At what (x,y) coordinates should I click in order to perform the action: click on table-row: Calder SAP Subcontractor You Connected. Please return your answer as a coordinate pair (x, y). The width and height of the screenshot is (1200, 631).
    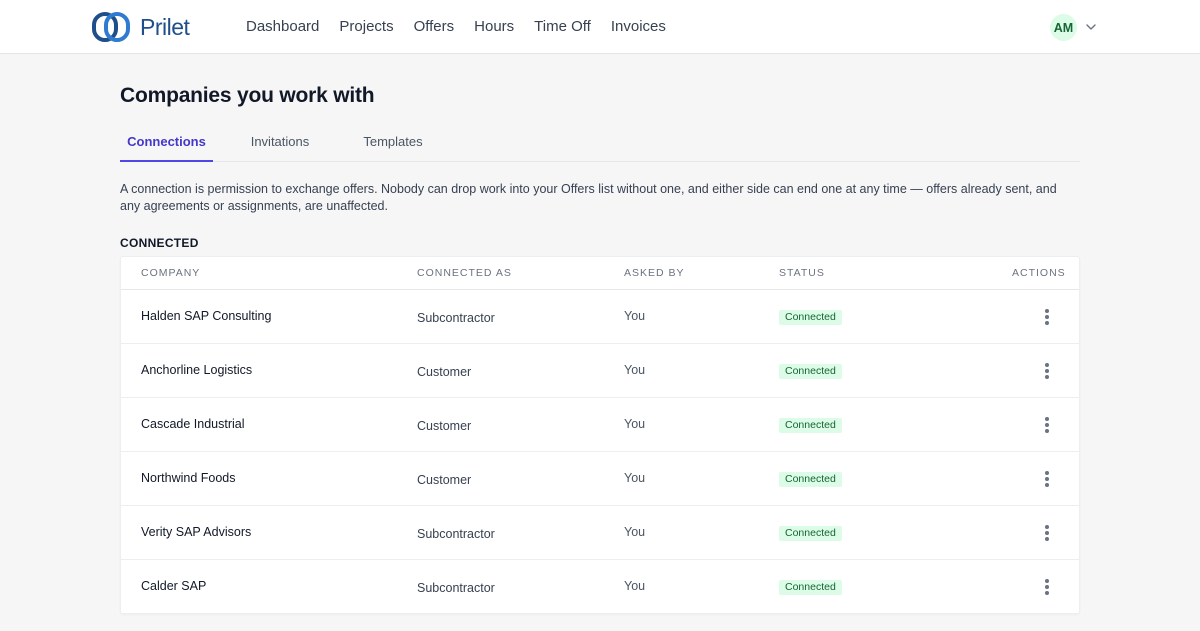
    Looking at the image, I should click on (600, 587).